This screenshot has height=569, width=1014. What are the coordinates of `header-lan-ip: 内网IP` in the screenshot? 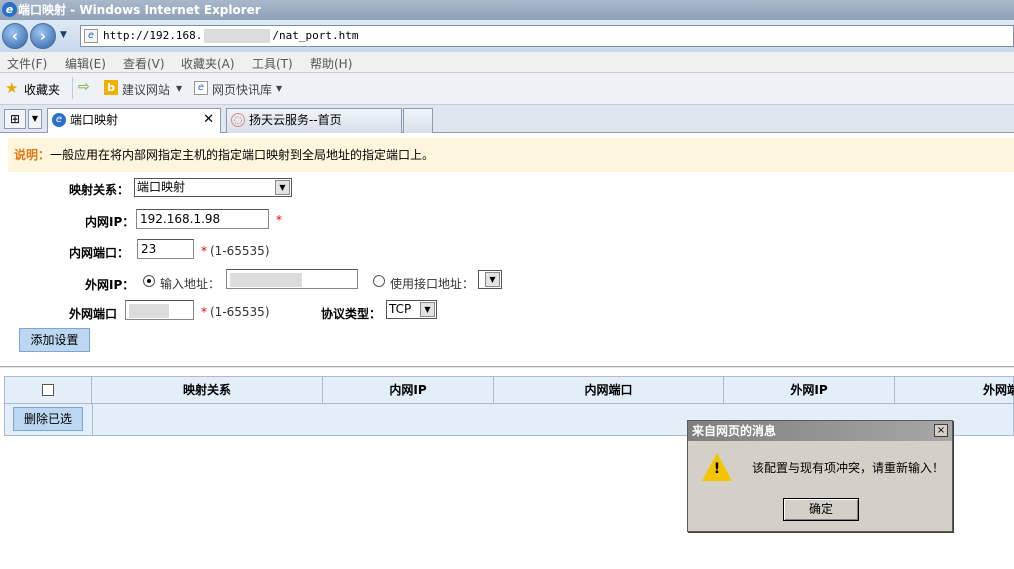 It's located at (408, 390).